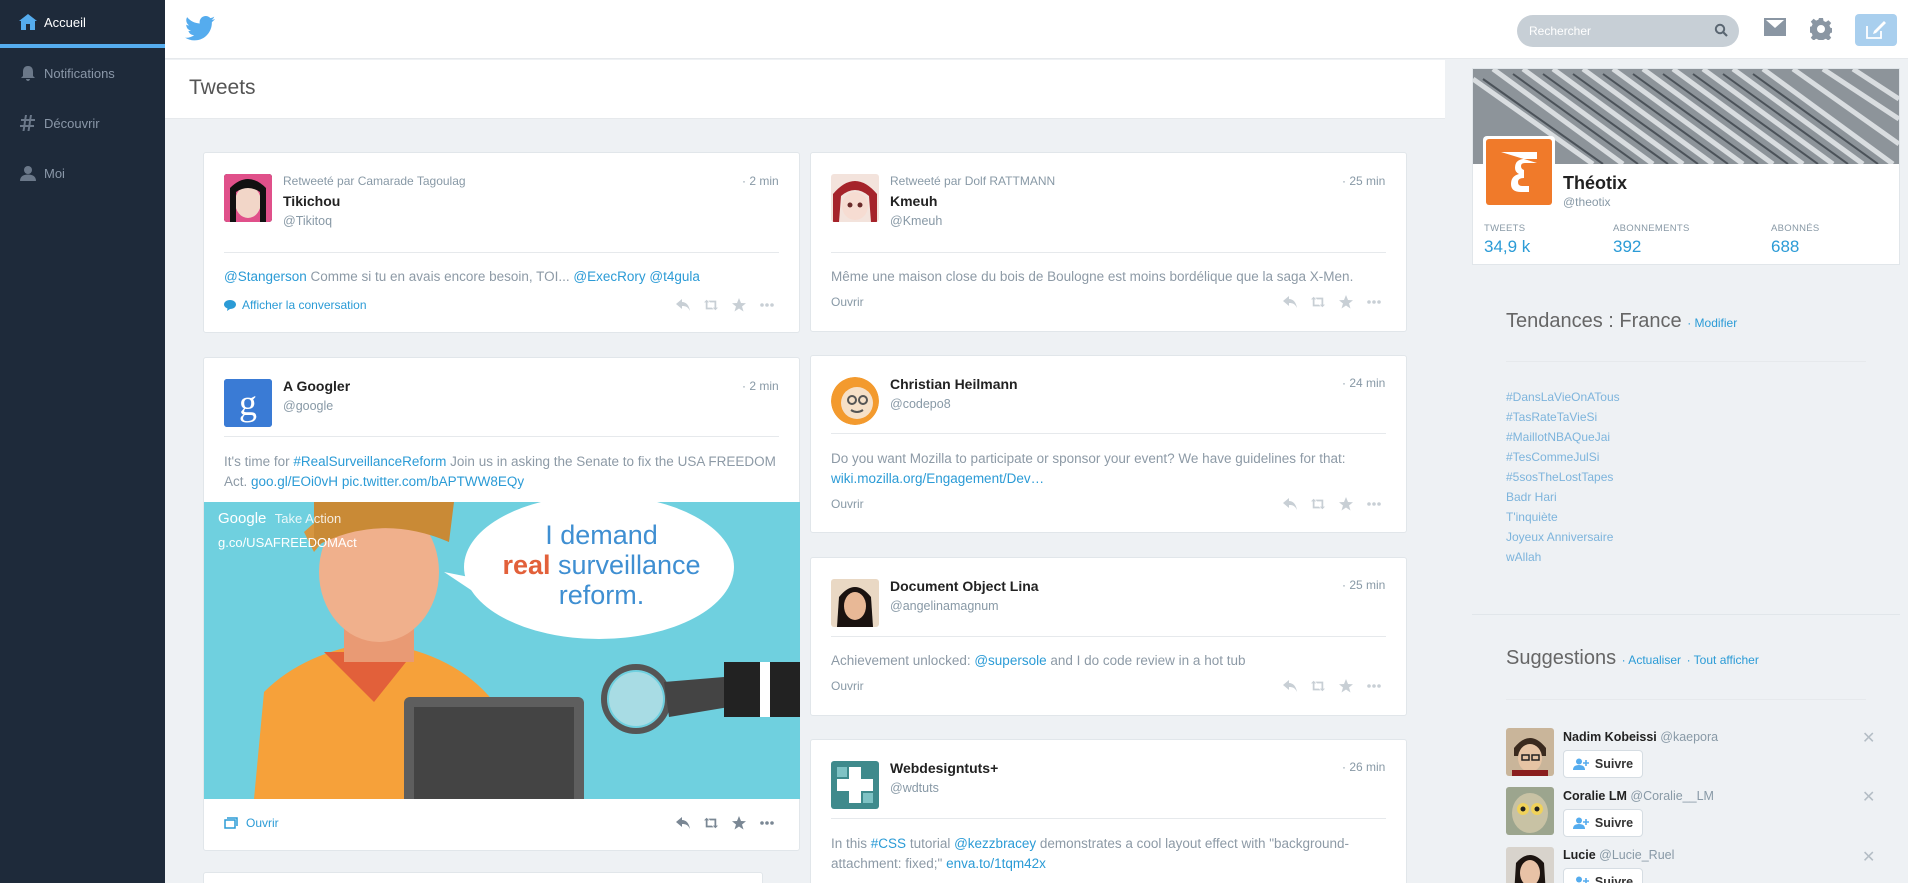 The image size is (1908, 883). Describe the element at coordinates (1532, 517) in the screenshot. I see `trend-item: T'inquiète` at that location.